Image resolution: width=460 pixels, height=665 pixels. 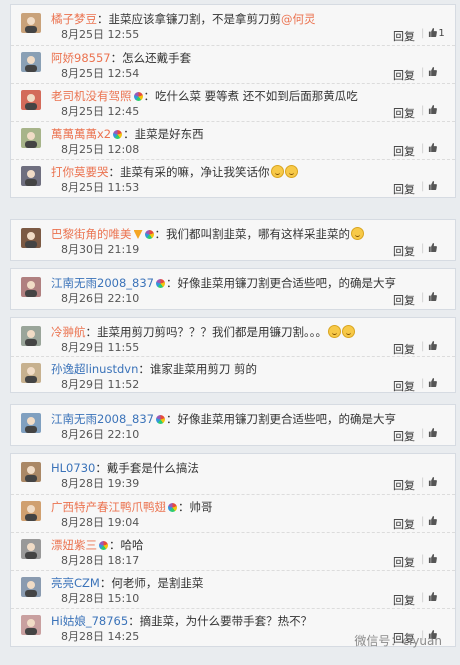 What do you see at coordinates (73, 468) in the screenshot?
I see `username-link: HL0730` at bounding box center [73, 468].